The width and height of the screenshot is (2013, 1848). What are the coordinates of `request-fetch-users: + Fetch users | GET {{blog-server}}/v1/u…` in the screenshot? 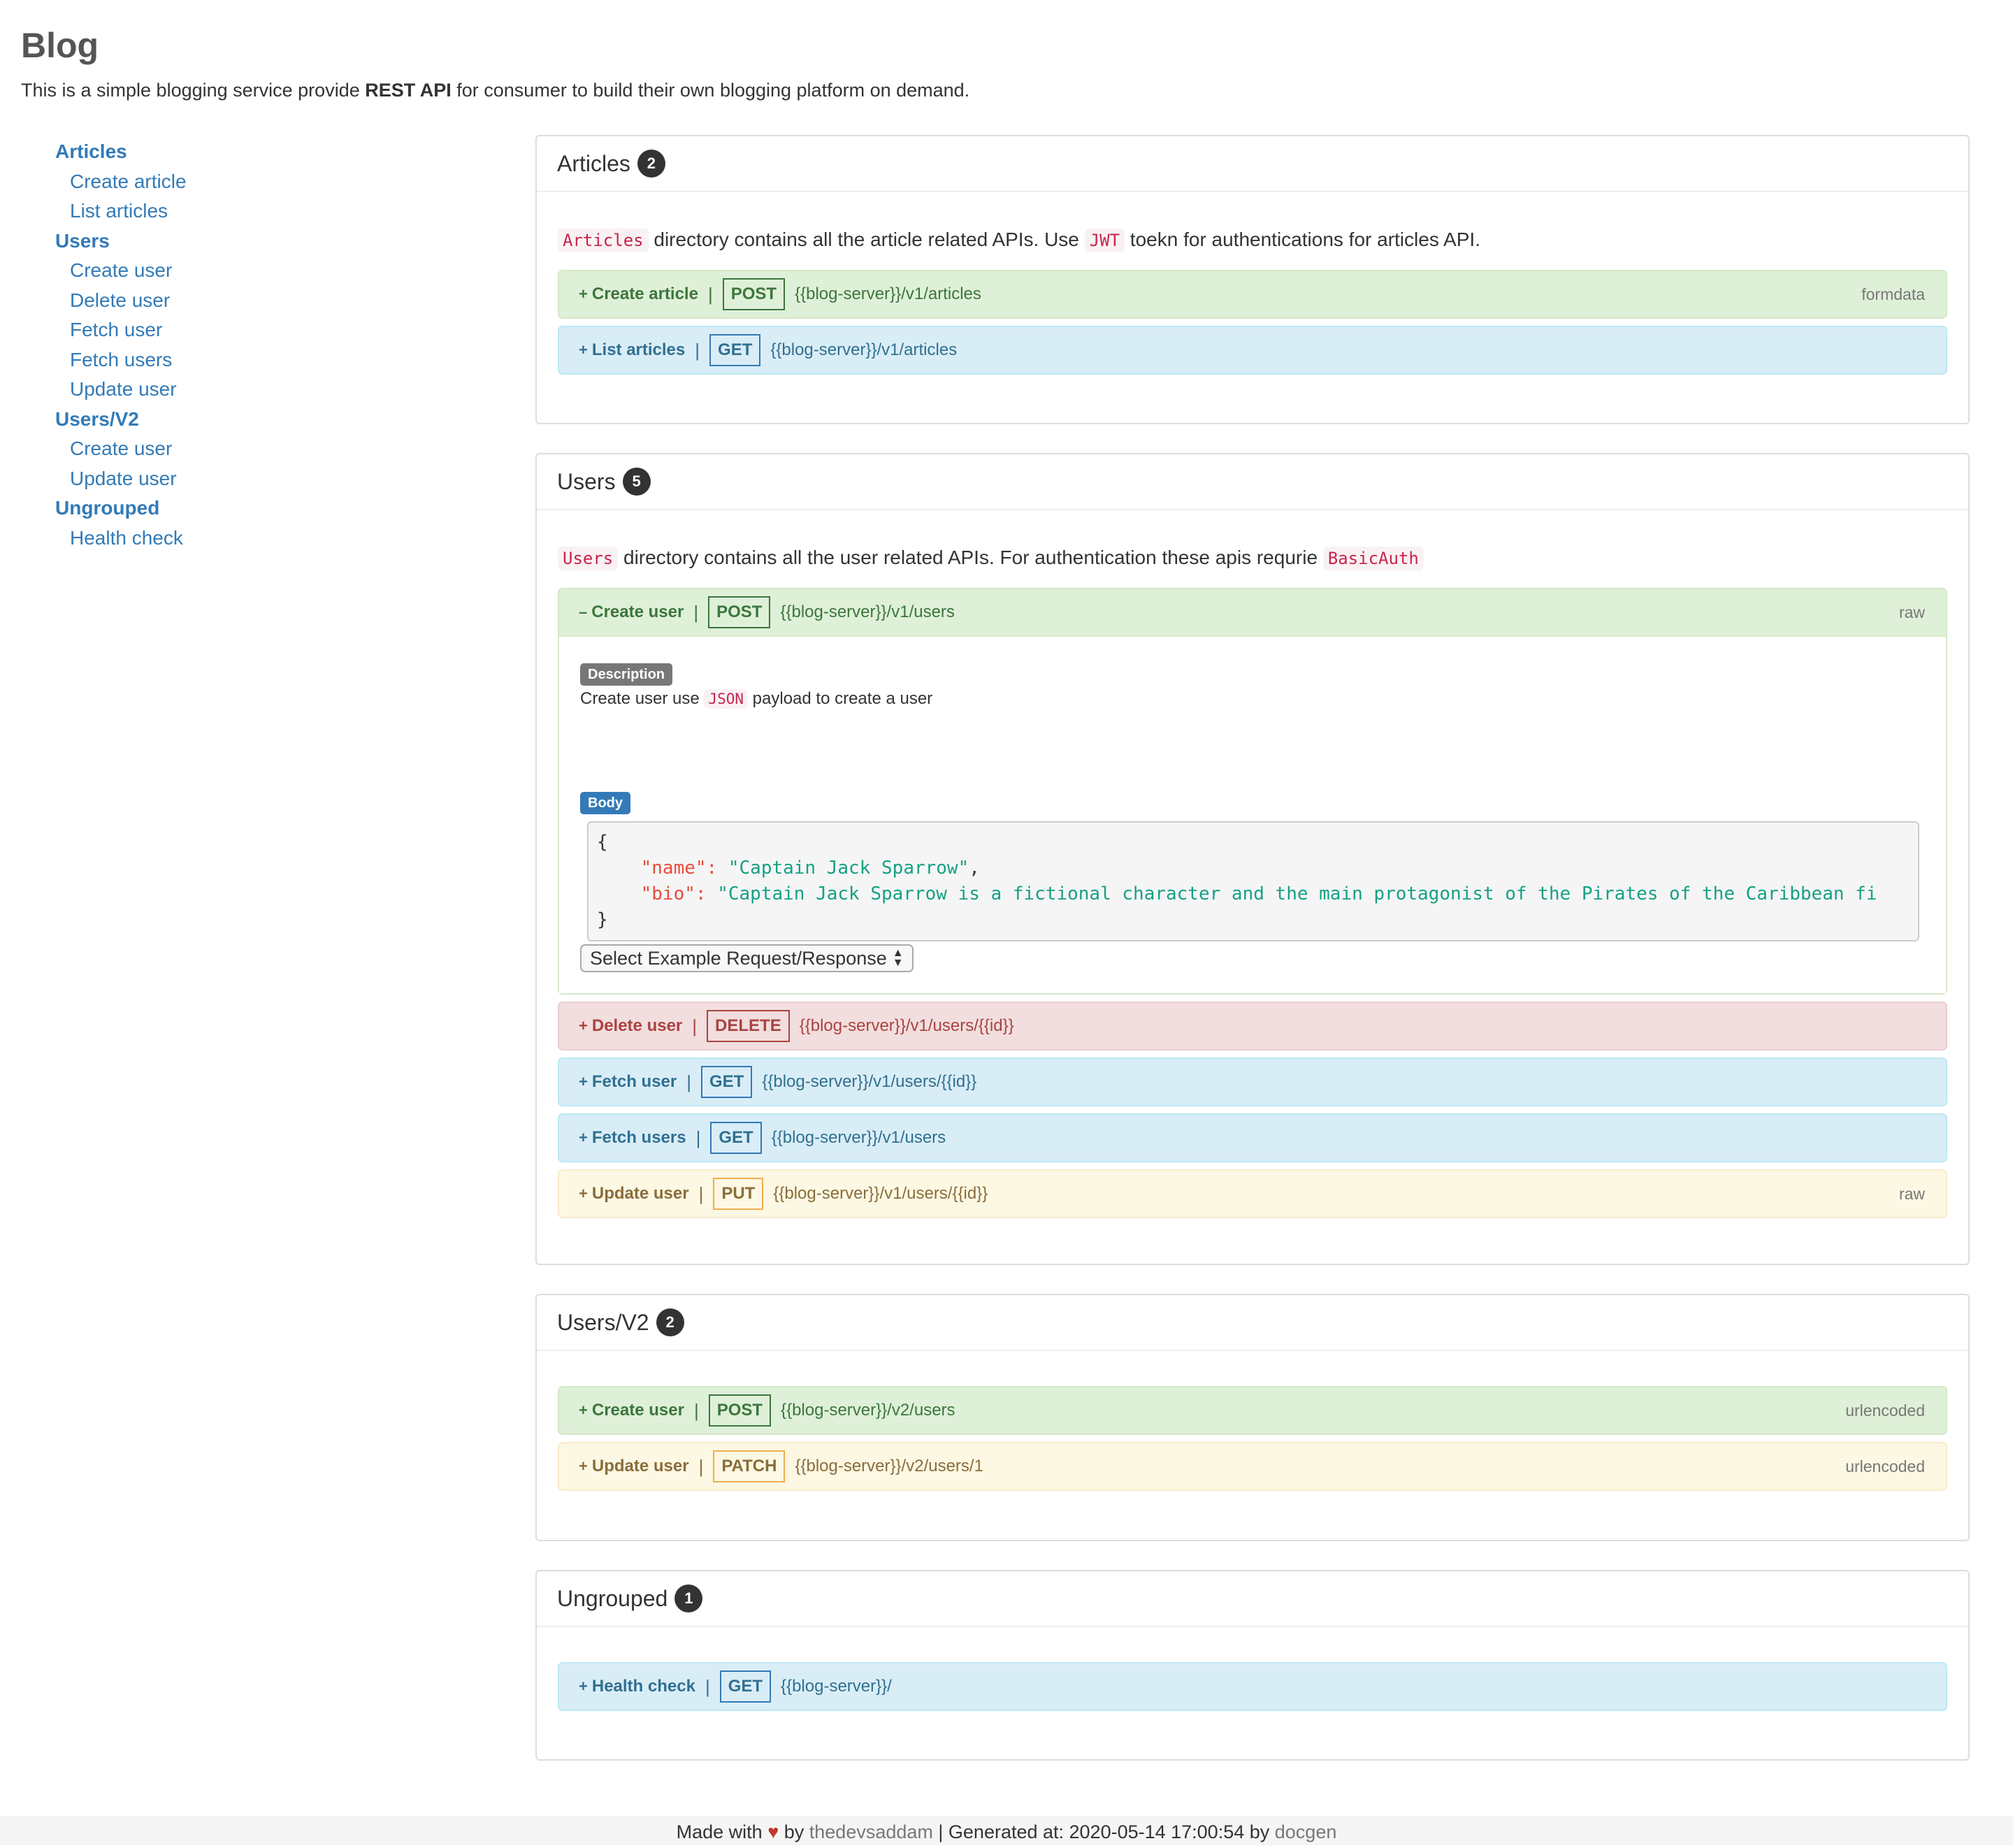 It's located at (1252, 1137).